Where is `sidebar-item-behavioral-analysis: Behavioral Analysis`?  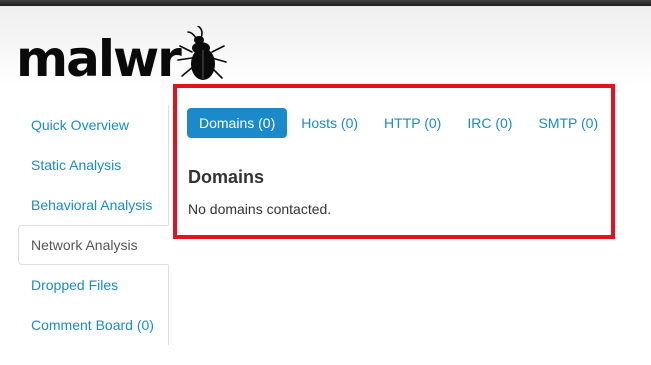 sidebar-item-behavioral-analysis: Behavioral Analysis is located at coordinates (93, 205).